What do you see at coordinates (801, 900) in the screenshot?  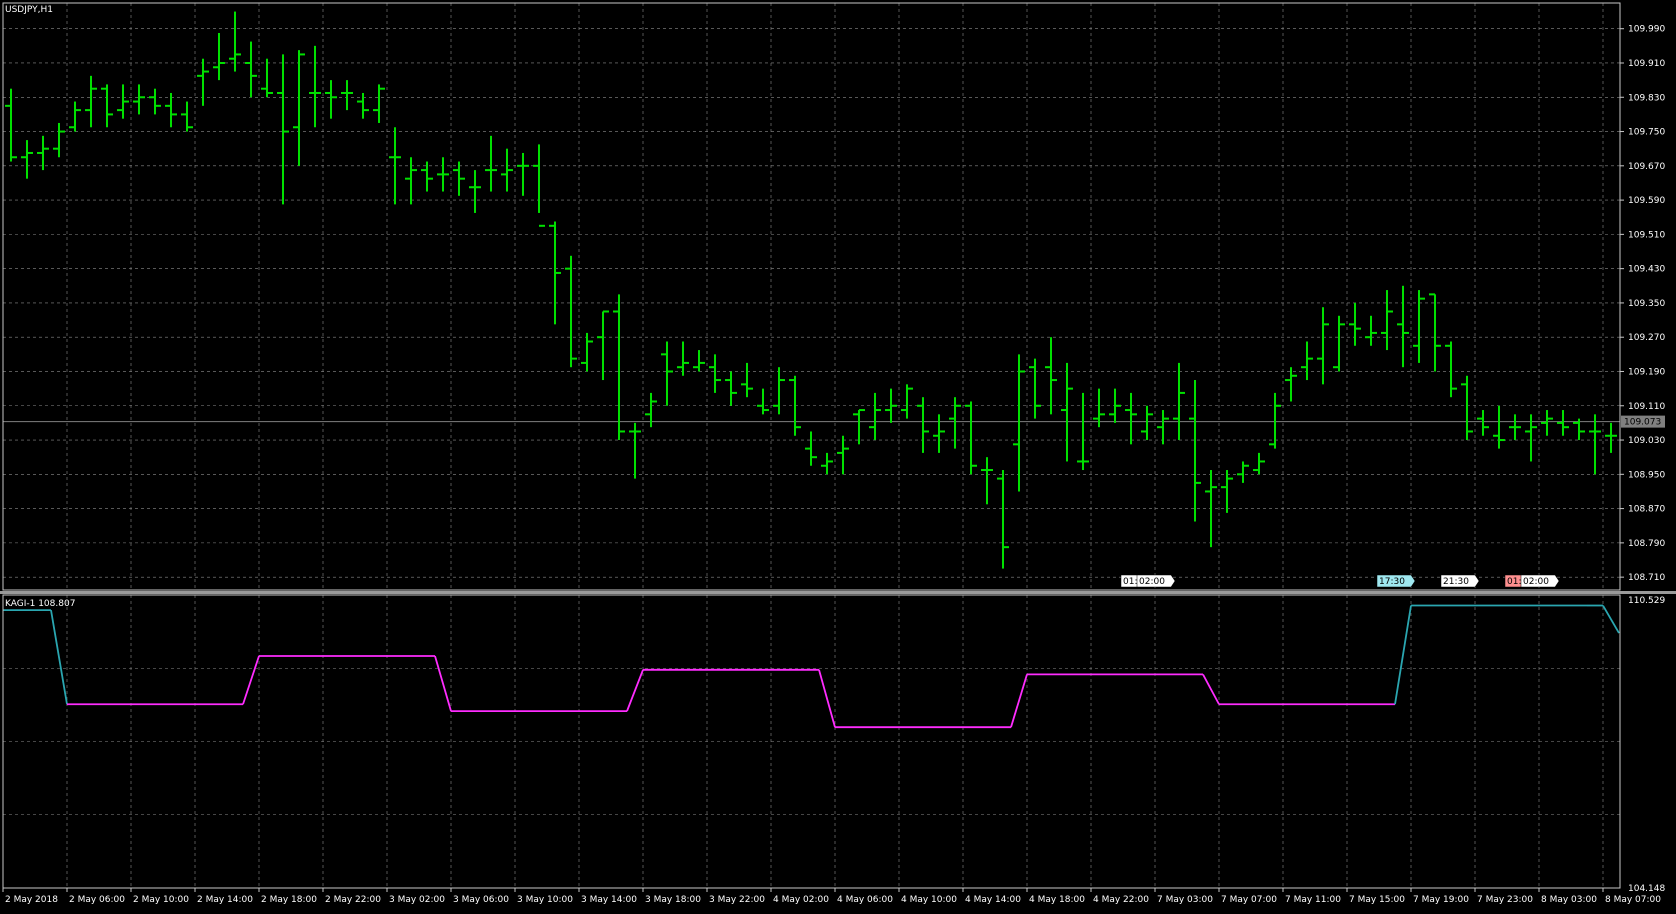 I see `time-tick-label: 4 May 02:00` at bounding box center [801, 900].